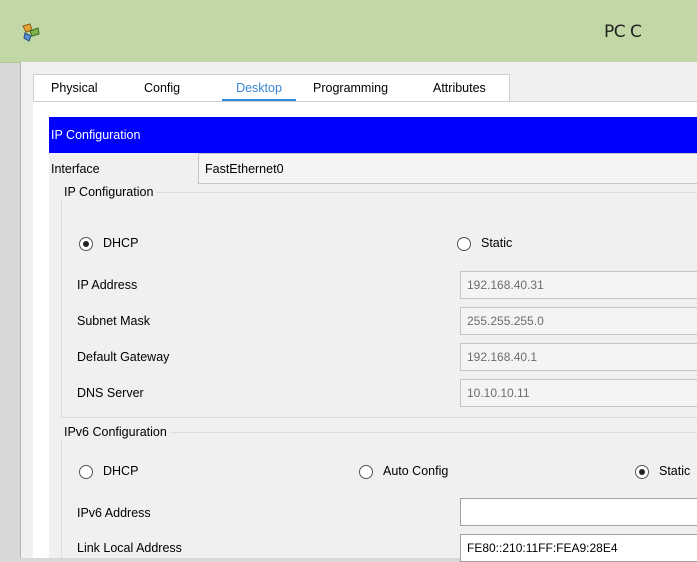 The width and height of the screenshot is (697, 562). I want to click on ipv6-static-label: Static, so click(674, 471).